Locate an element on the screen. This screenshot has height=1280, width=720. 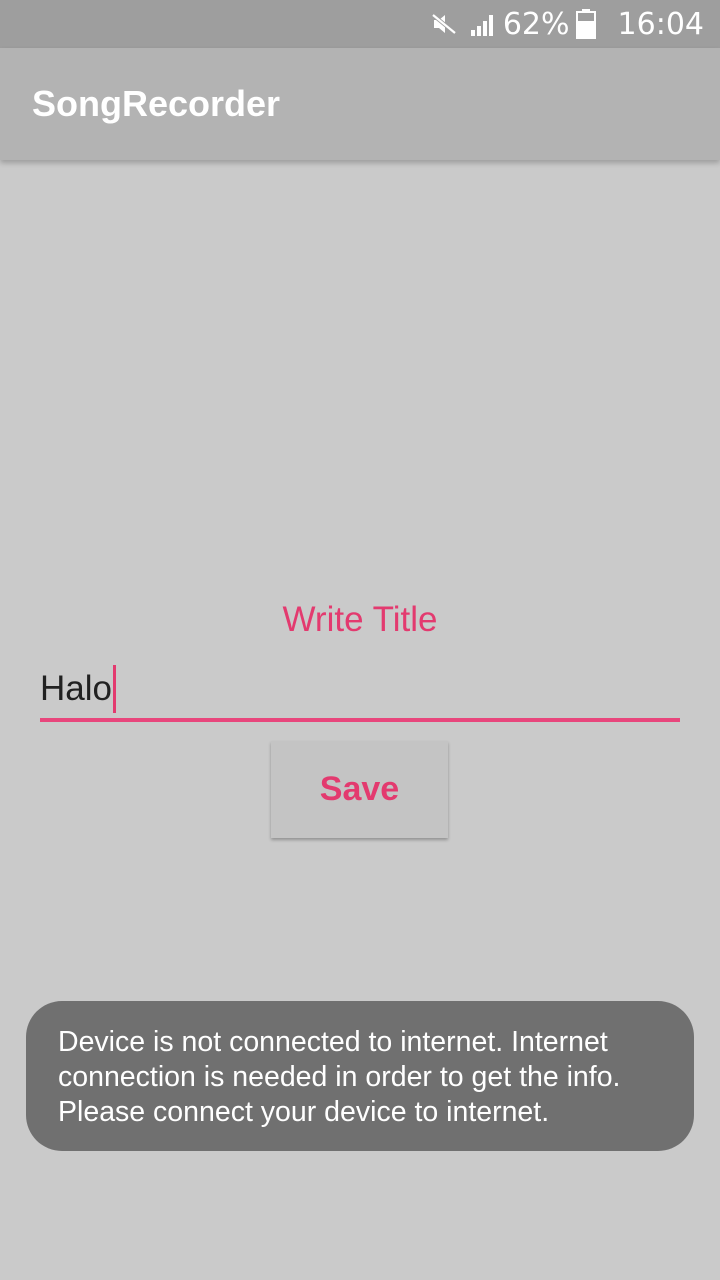
app-title: SongRecorder is located at coordinates (156, 103).